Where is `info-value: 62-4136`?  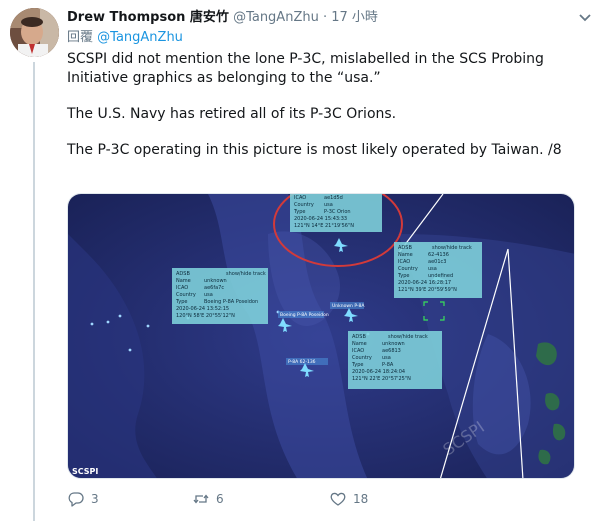
info-value: 62-4136 is located at coordinates (438, 255).